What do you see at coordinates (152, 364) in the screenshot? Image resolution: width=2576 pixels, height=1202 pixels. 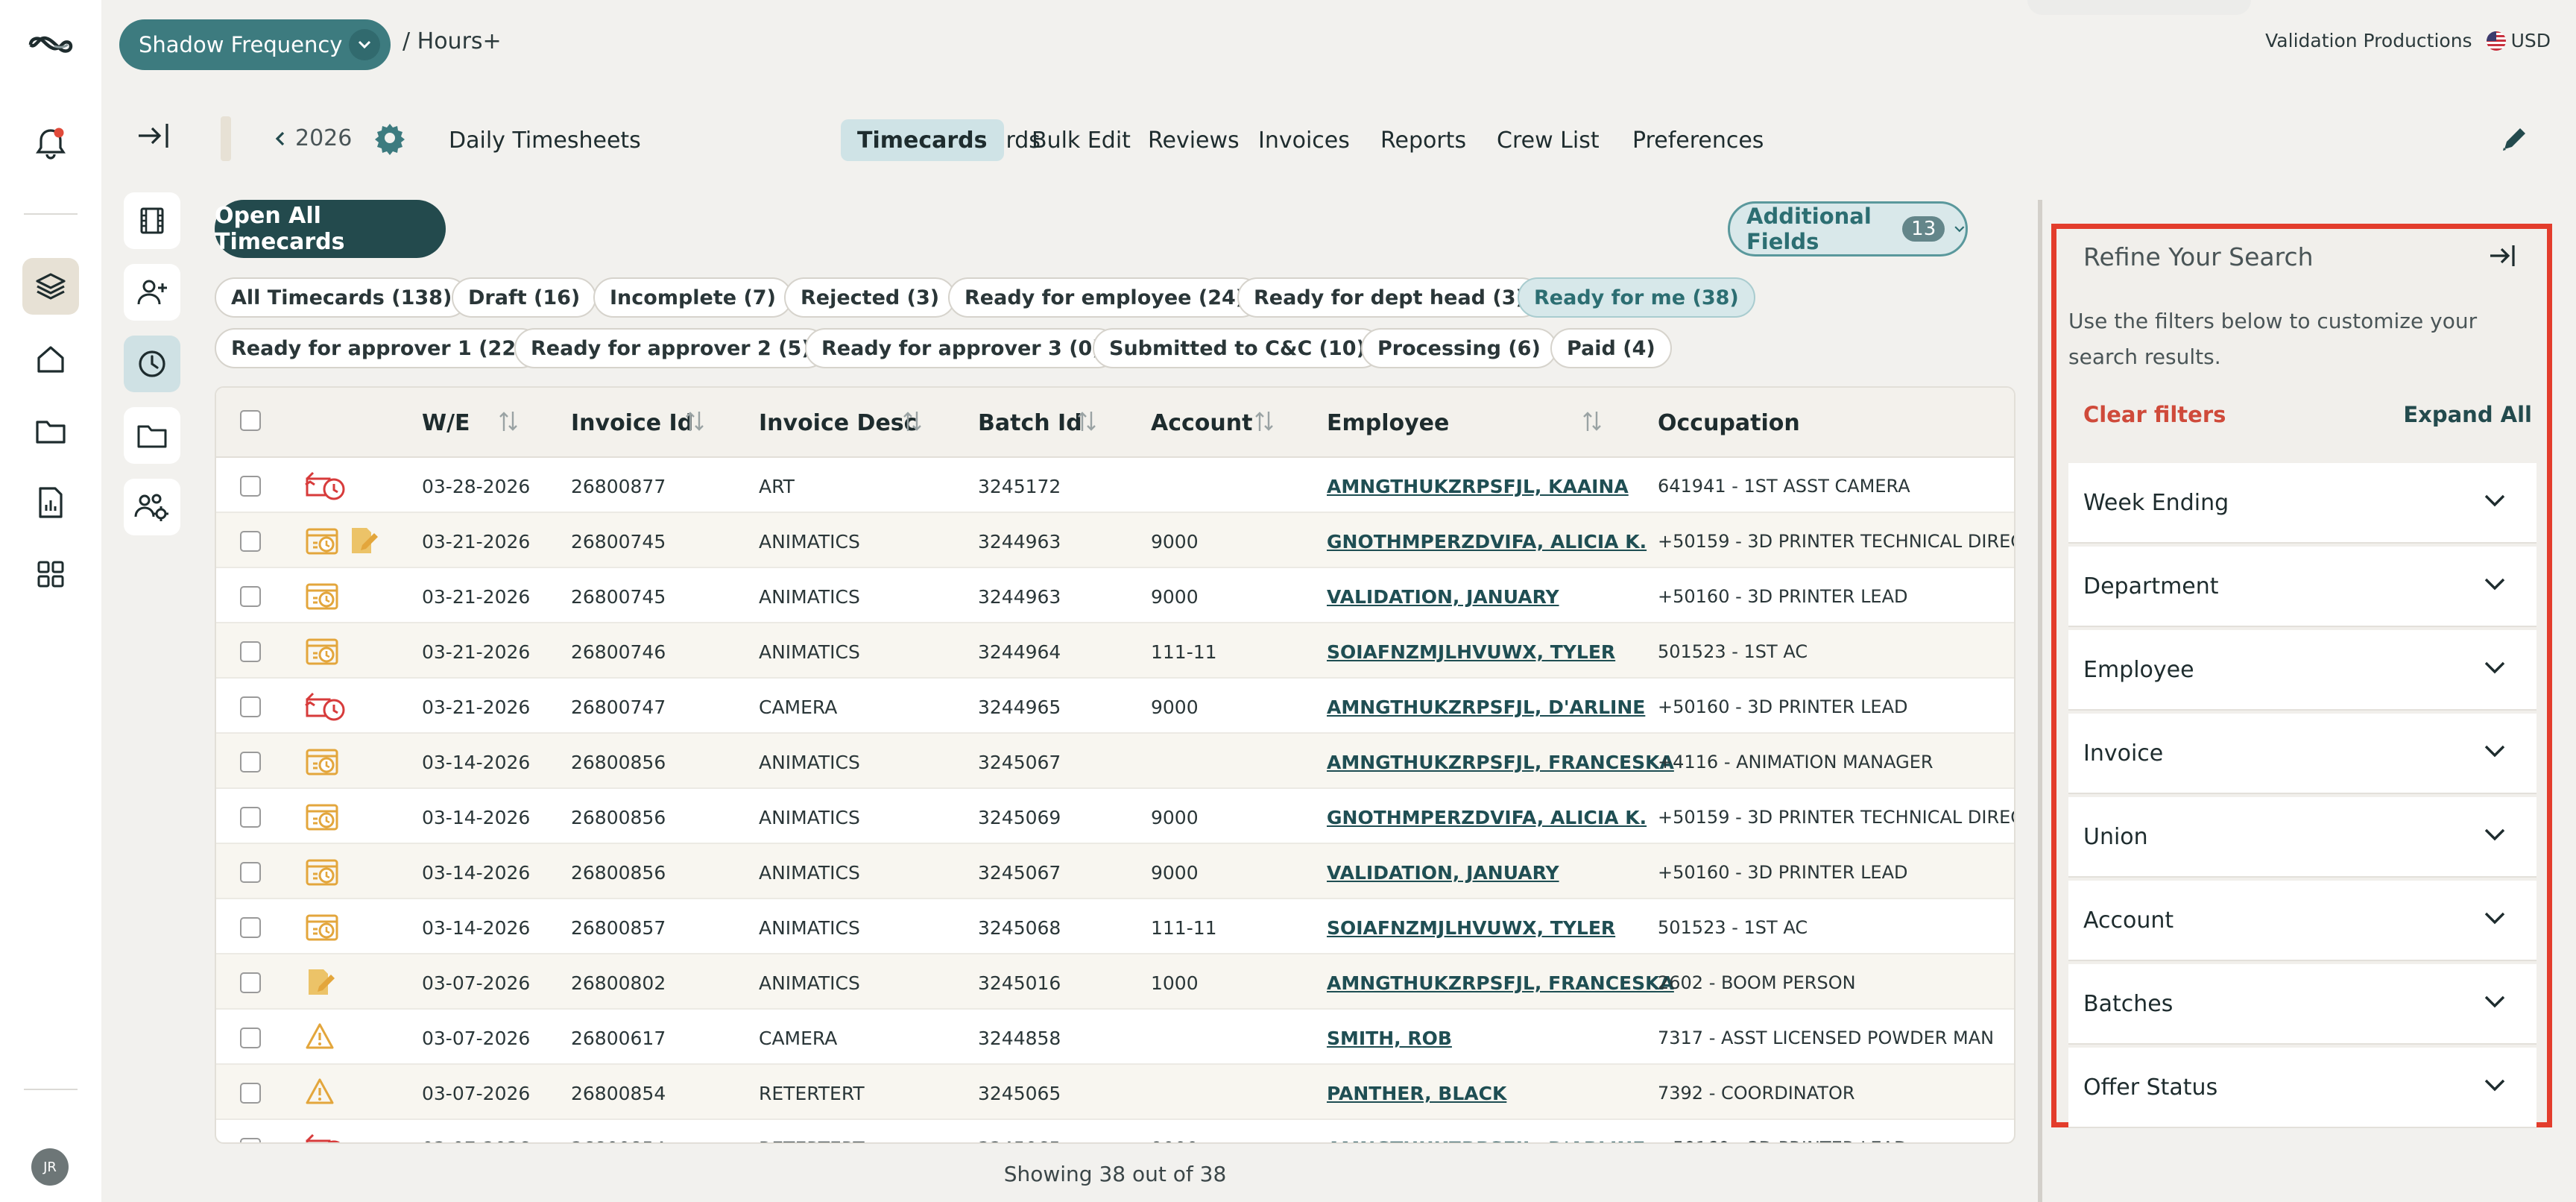 I see `clock-icon` at bounding box center [152, 364].